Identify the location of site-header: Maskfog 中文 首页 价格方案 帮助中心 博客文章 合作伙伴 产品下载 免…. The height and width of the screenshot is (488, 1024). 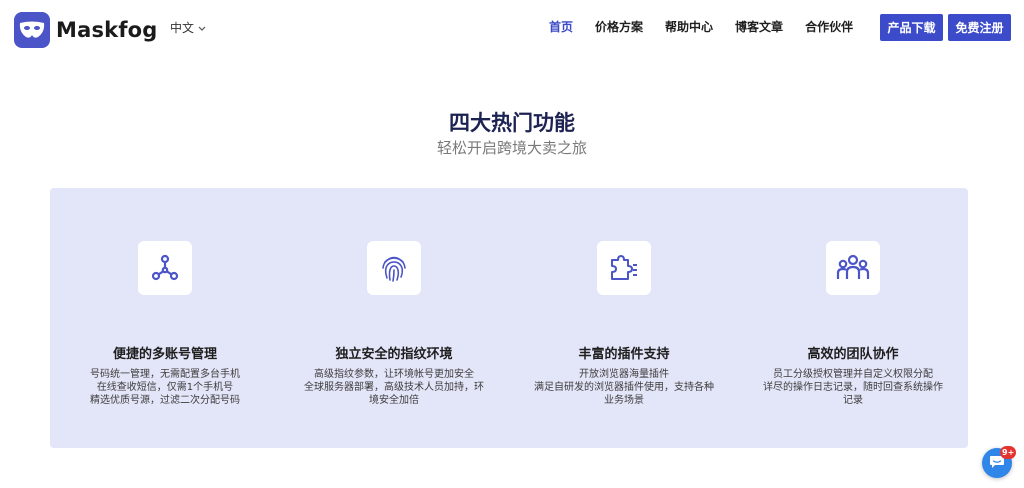
(512, 28).